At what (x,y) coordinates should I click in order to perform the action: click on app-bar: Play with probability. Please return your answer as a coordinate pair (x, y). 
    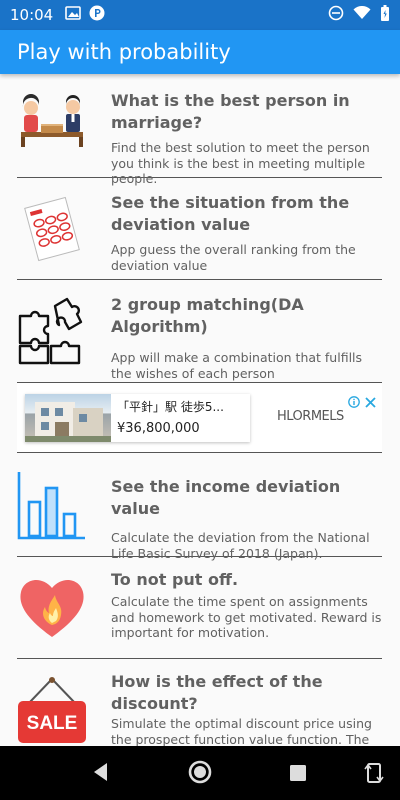
    Looking at the image, I should click on (200, 52).